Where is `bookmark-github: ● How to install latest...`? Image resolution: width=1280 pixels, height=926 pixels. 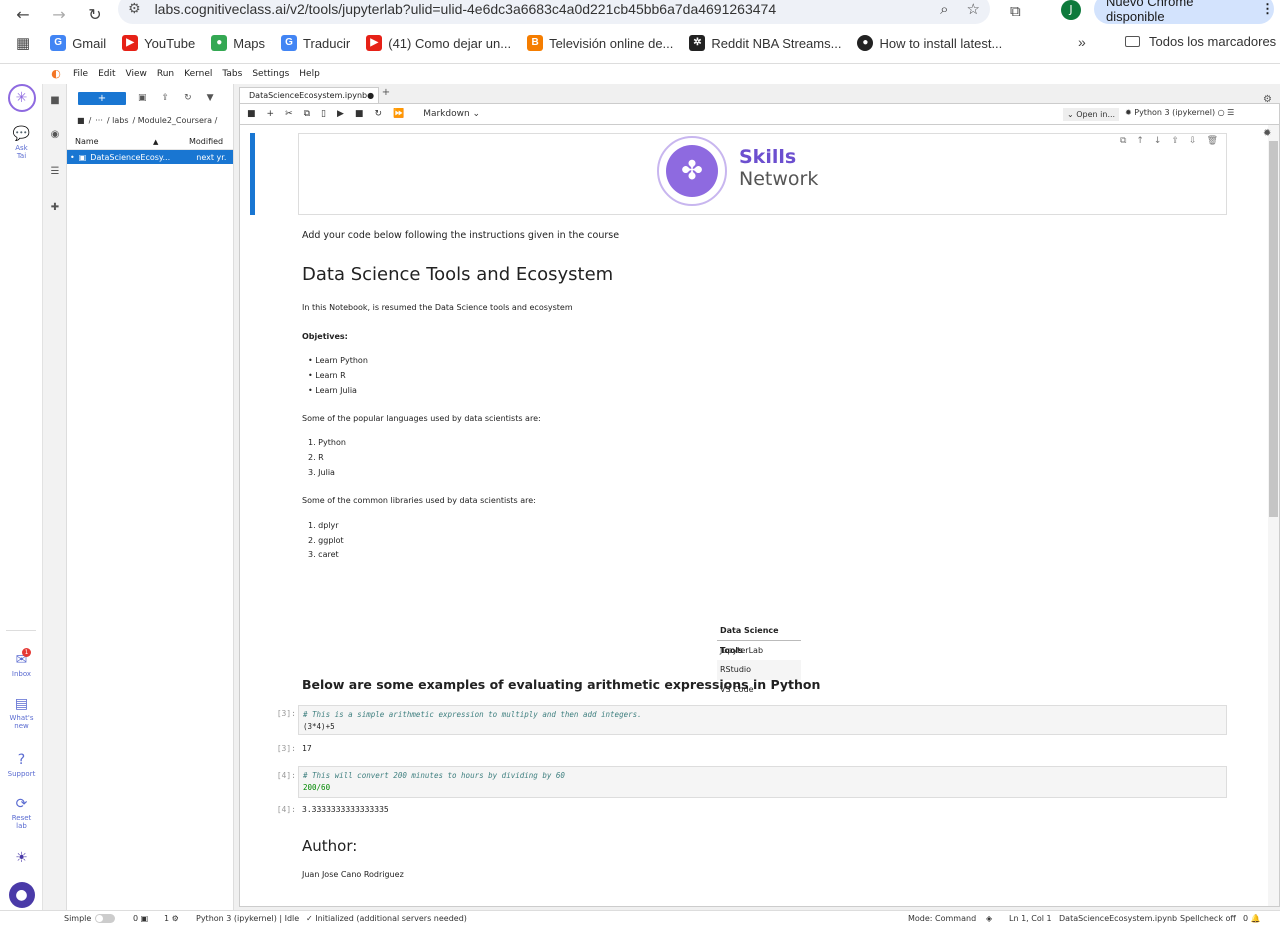 bookmark-github: ● How to install latest... is located at coordinates (929, 43).